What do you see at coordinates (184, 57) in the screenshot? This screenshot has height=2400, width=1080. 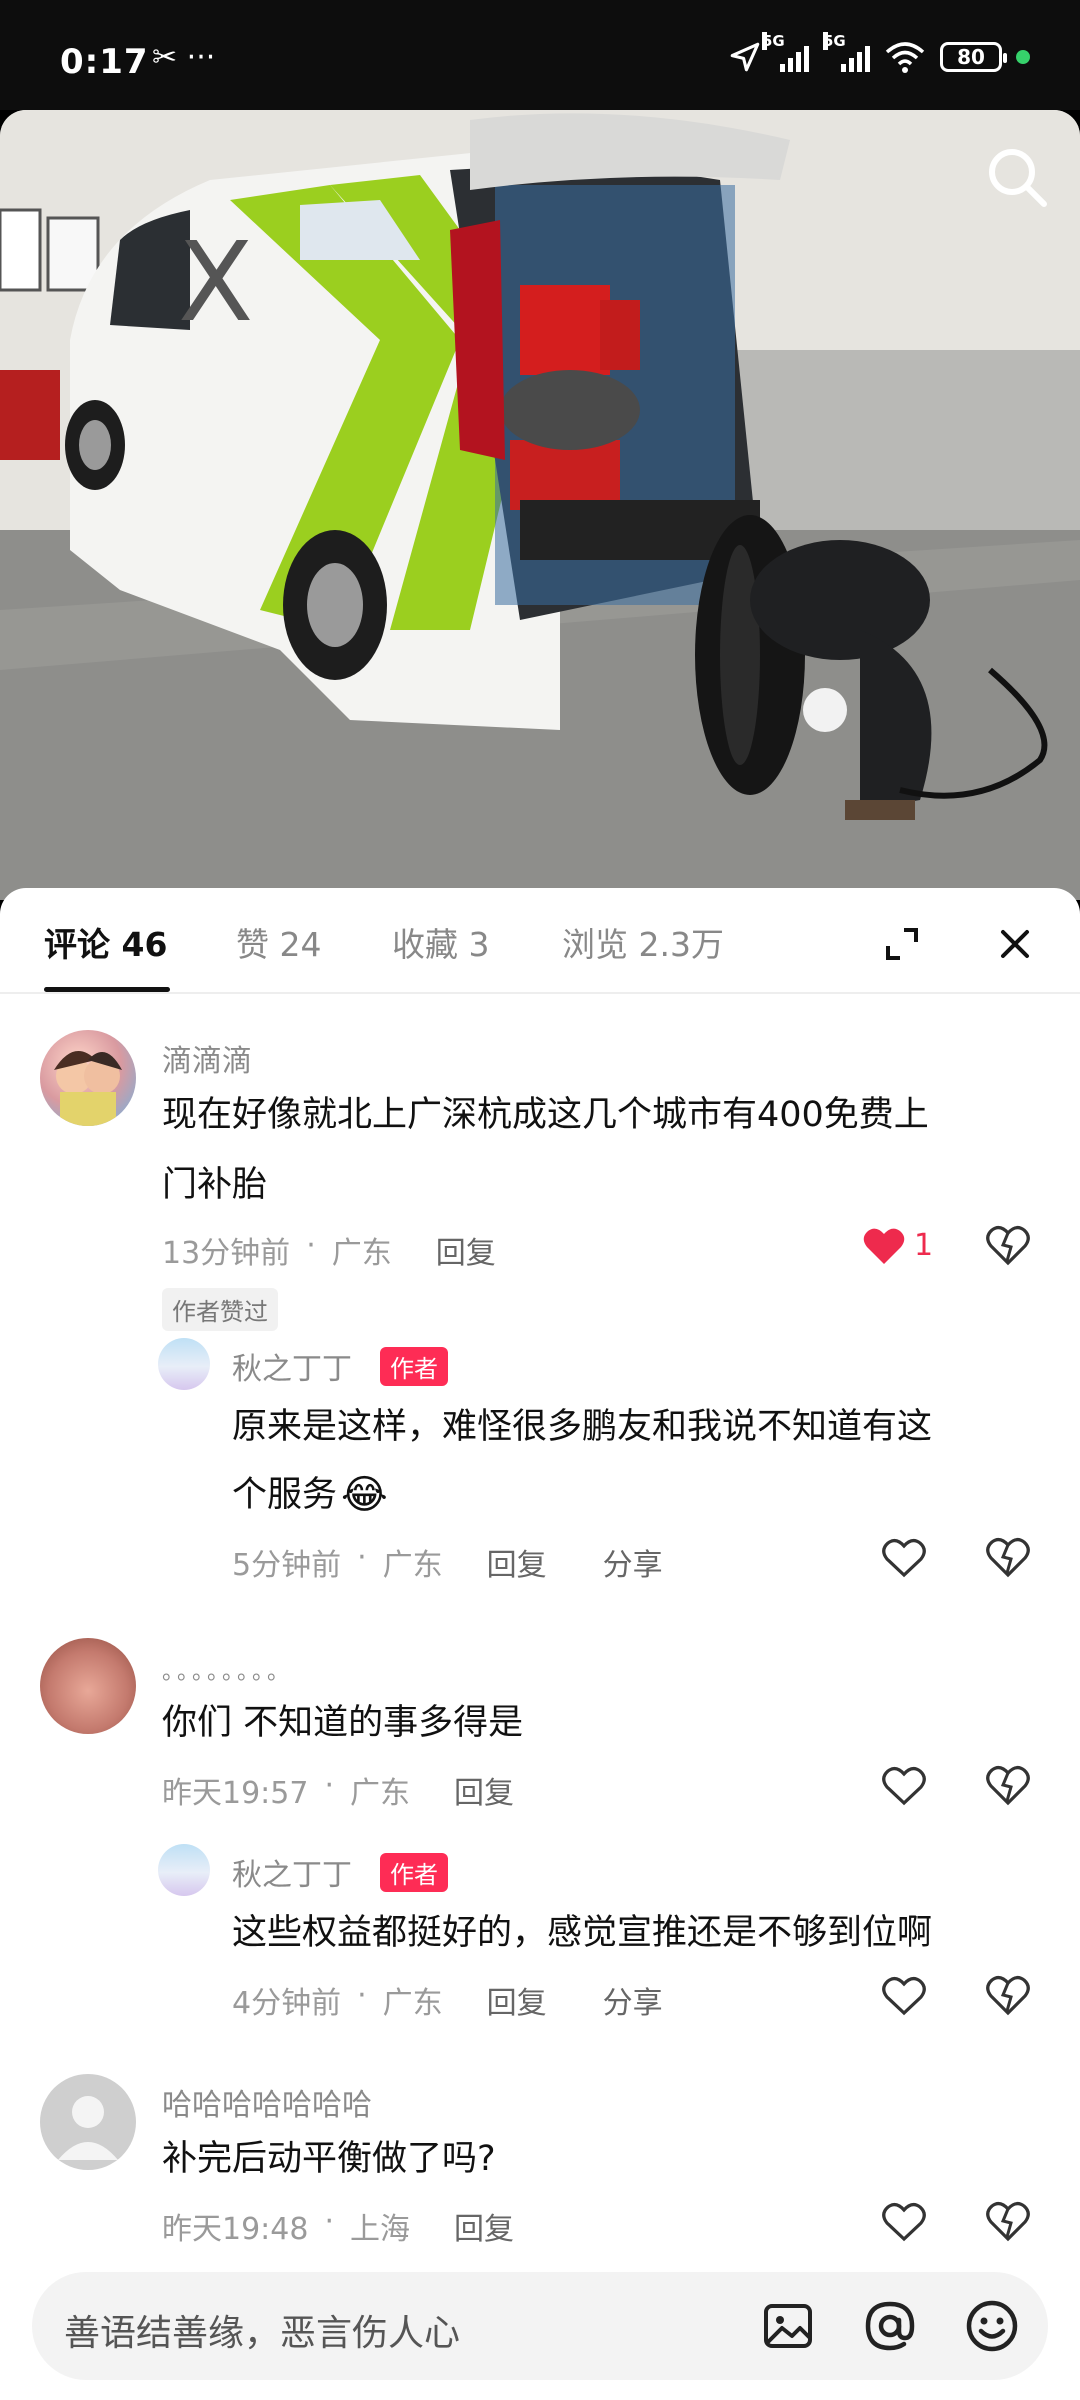 I see `status-notification-icons: ✂ ···` at bounding box center [184, 57].